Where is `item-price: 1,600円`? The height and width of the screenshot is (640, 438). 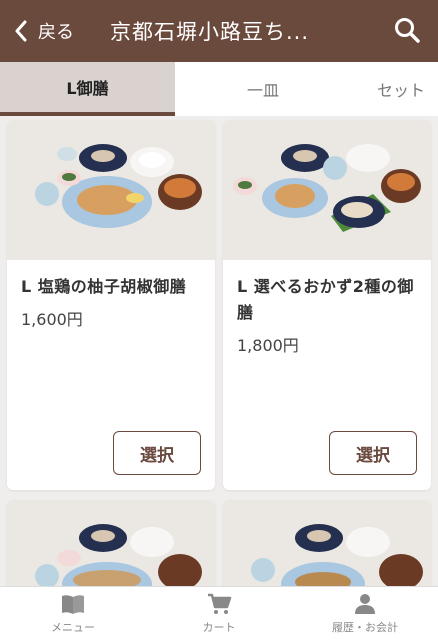 item-price: 1,600円 is located at coordinates (52, 319).